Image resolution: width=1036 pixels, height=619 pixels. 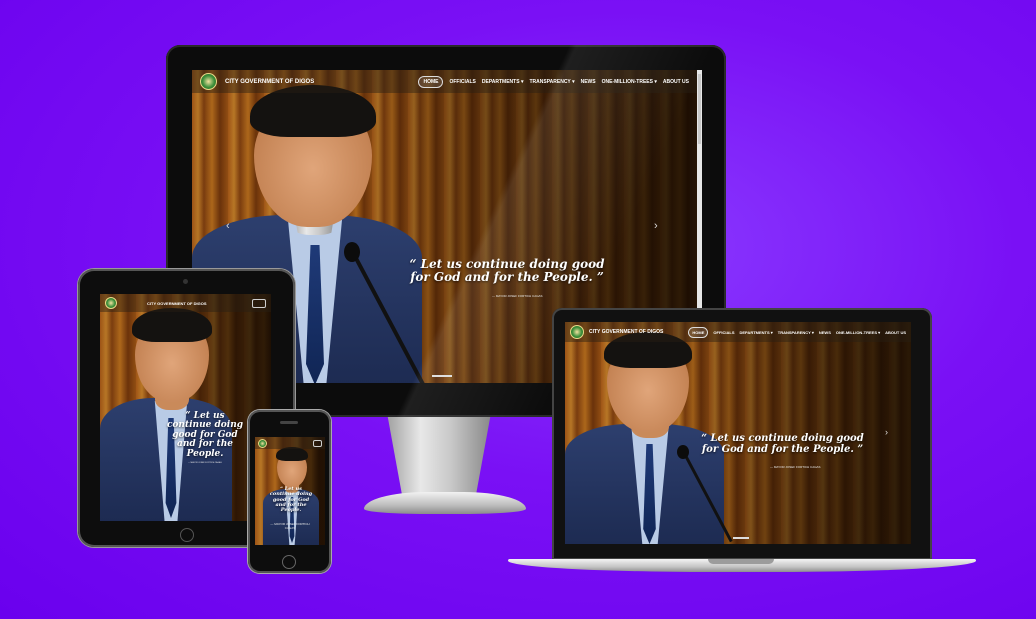 I want to click on monitor-stand-base, so click(x=445, y=503).